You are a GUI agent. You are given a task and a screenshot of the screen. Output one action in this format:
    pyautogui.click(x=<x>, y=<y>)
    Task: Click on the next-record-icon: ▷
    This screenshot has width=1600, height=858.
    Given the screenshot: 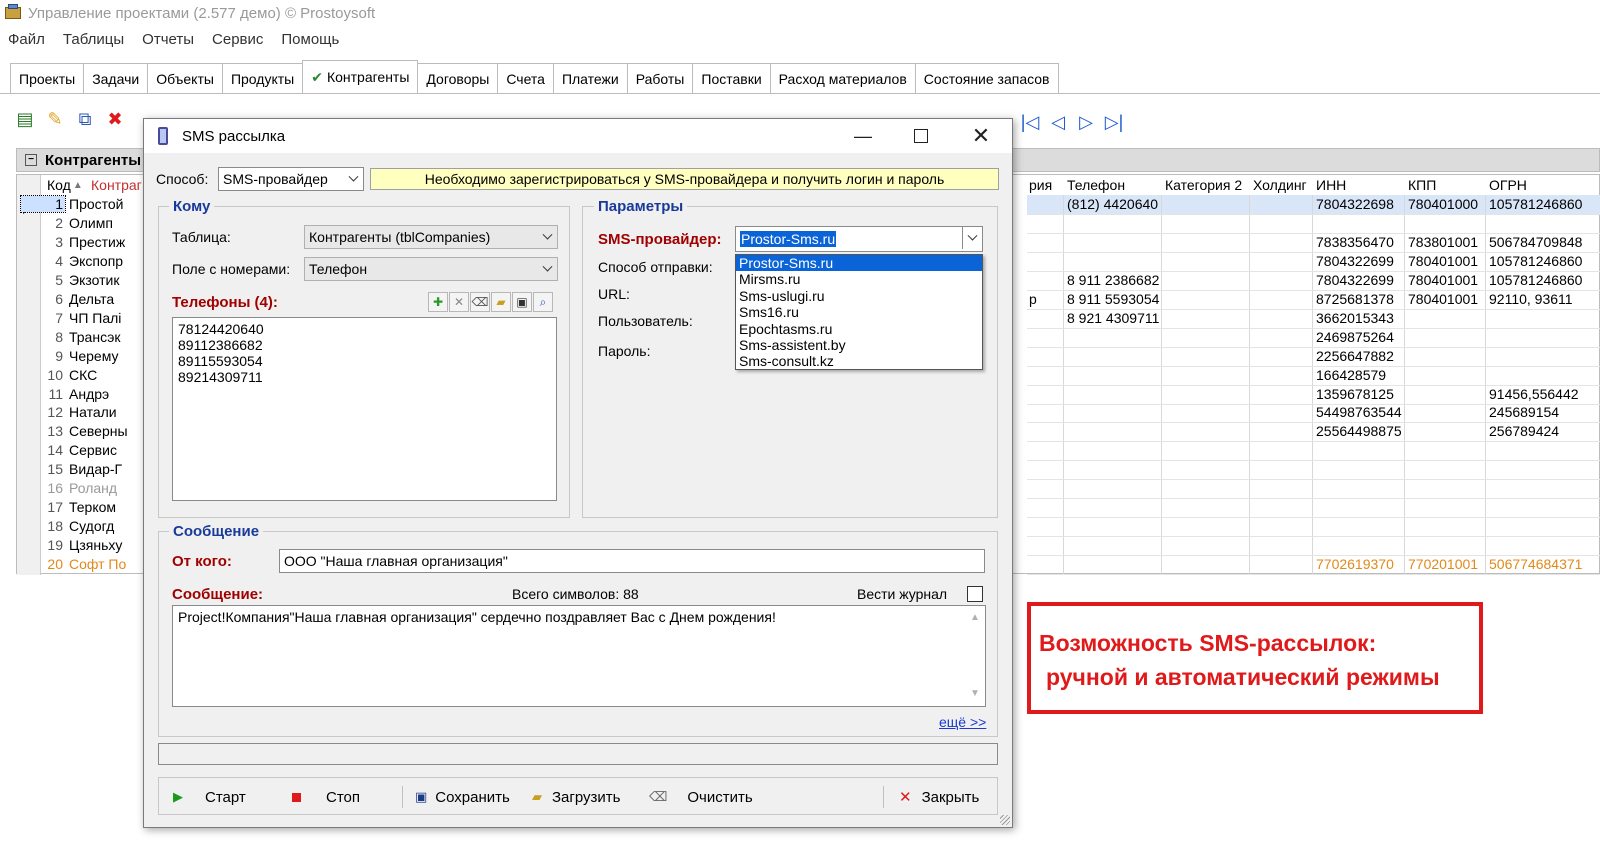 What is the action you would take?
    pyautogui.click(x=1086, y=122)
    